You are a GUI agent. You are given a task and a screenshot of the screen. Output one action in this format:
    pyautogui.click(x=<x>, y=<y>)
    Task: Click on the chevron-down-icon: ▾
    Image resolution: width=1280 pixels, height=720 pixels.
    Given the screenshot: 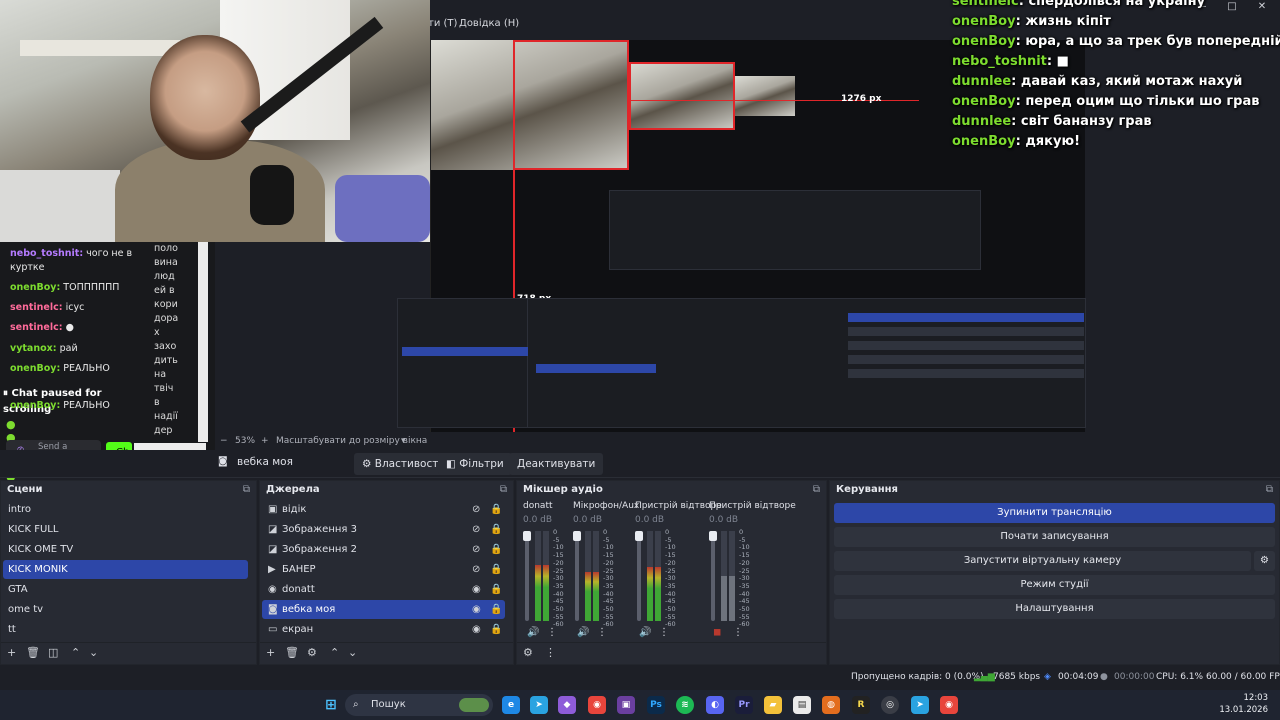 What is the action you would take?
    pyautogui.click(x=403, y=441)
    